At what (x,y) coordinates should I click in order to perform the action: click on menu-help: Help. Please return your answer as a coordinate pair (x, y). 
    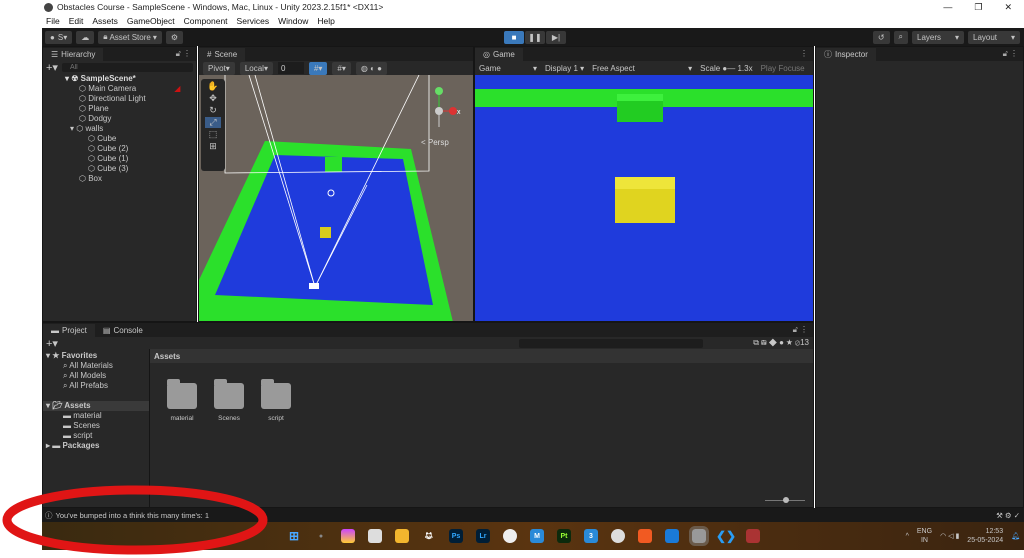
    Looking at the image, I should click on (325, 21).